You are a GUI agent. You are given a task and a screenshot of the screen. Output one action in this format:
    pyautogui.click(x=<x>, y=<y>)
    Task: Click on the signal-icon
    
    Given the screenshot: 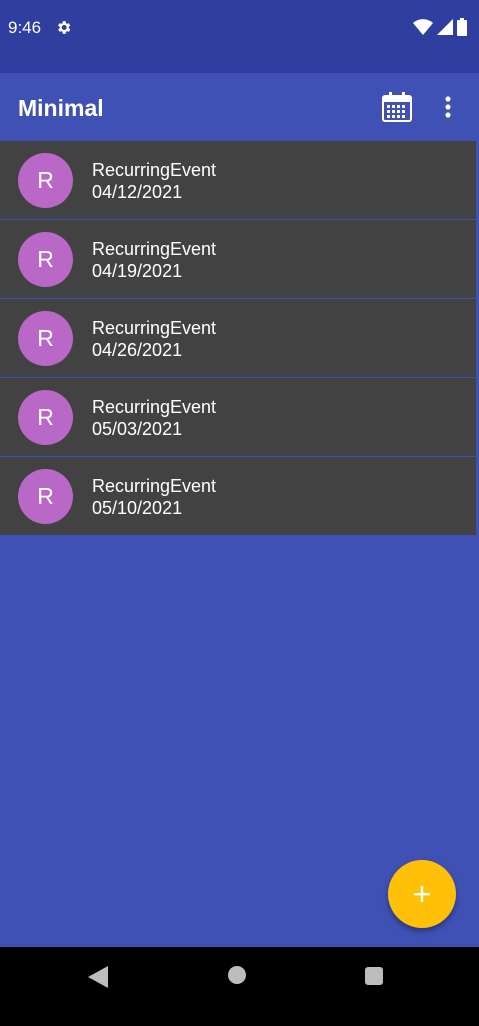 What is the action you would take?
    pyautogui.click(x=445, y=27)
    